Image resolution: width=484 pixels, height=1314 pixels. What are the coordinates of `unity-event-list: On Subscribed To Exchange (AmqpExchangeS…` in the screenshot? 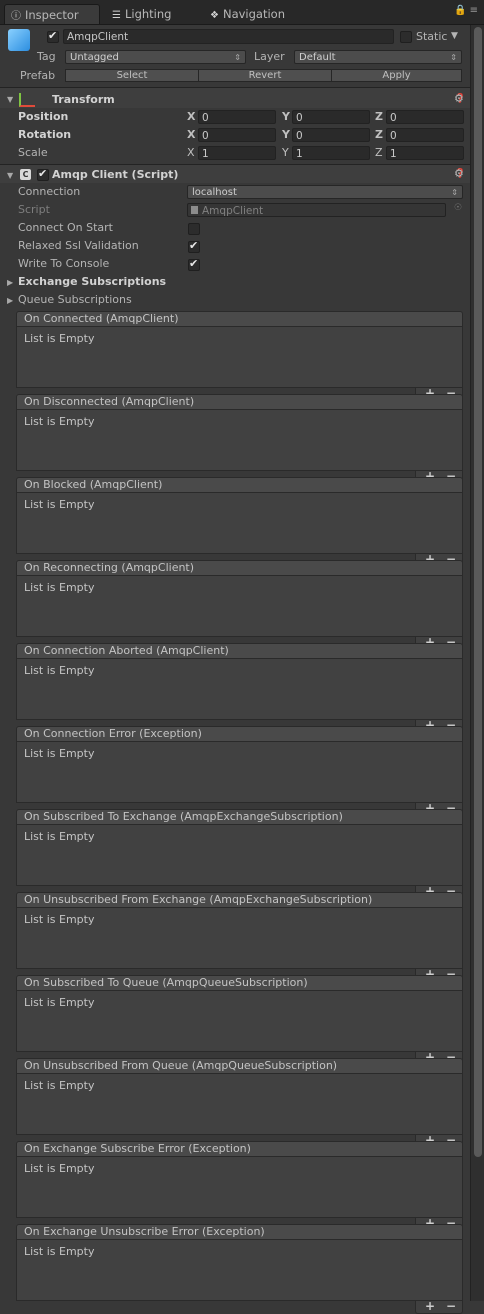 It's located at (239, 854).